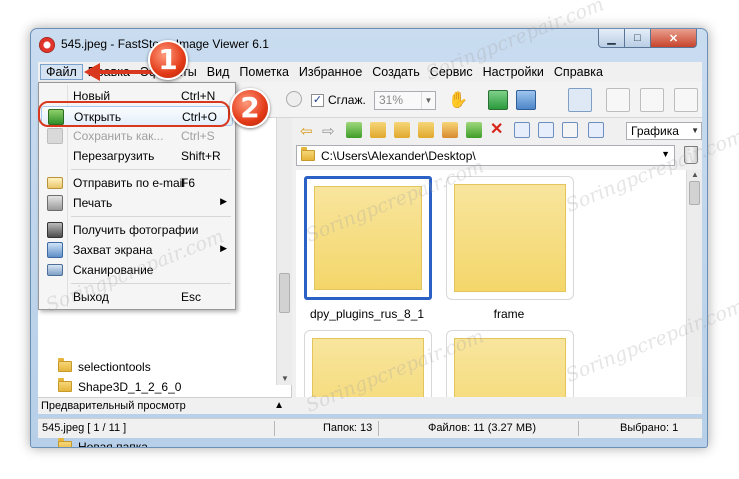  Describe the element at coordinates (450, 130) in the screenshot. I see `copy-to-icon` at that location.